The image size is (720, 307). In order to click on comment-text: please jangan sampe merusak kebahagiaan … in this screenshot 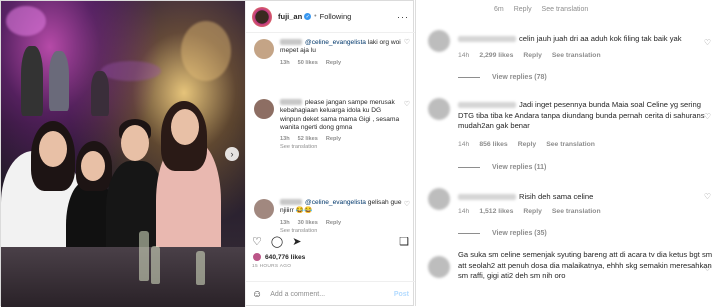, I will do `click(341, 115)`.